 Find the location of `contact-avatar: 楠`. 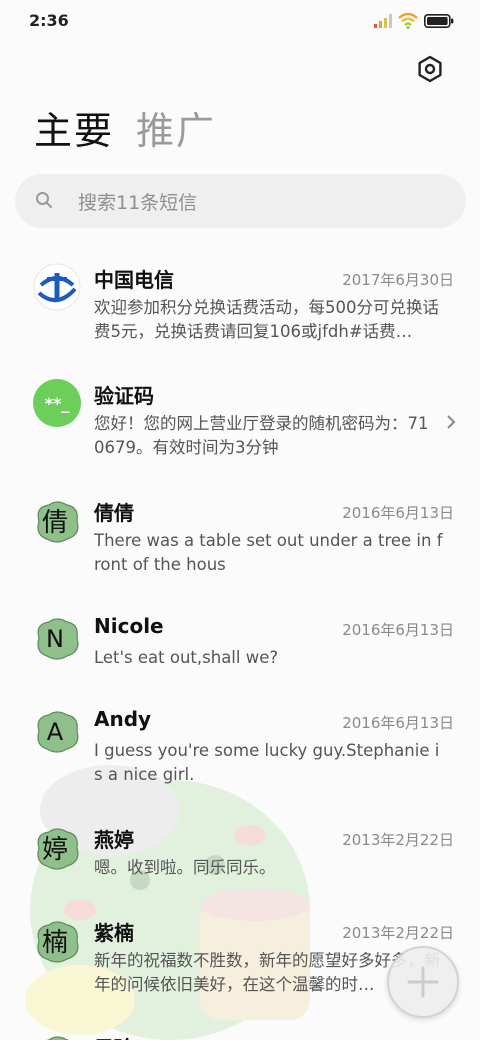

contact-avatar: 楠 is located at coordinates (58, 942).